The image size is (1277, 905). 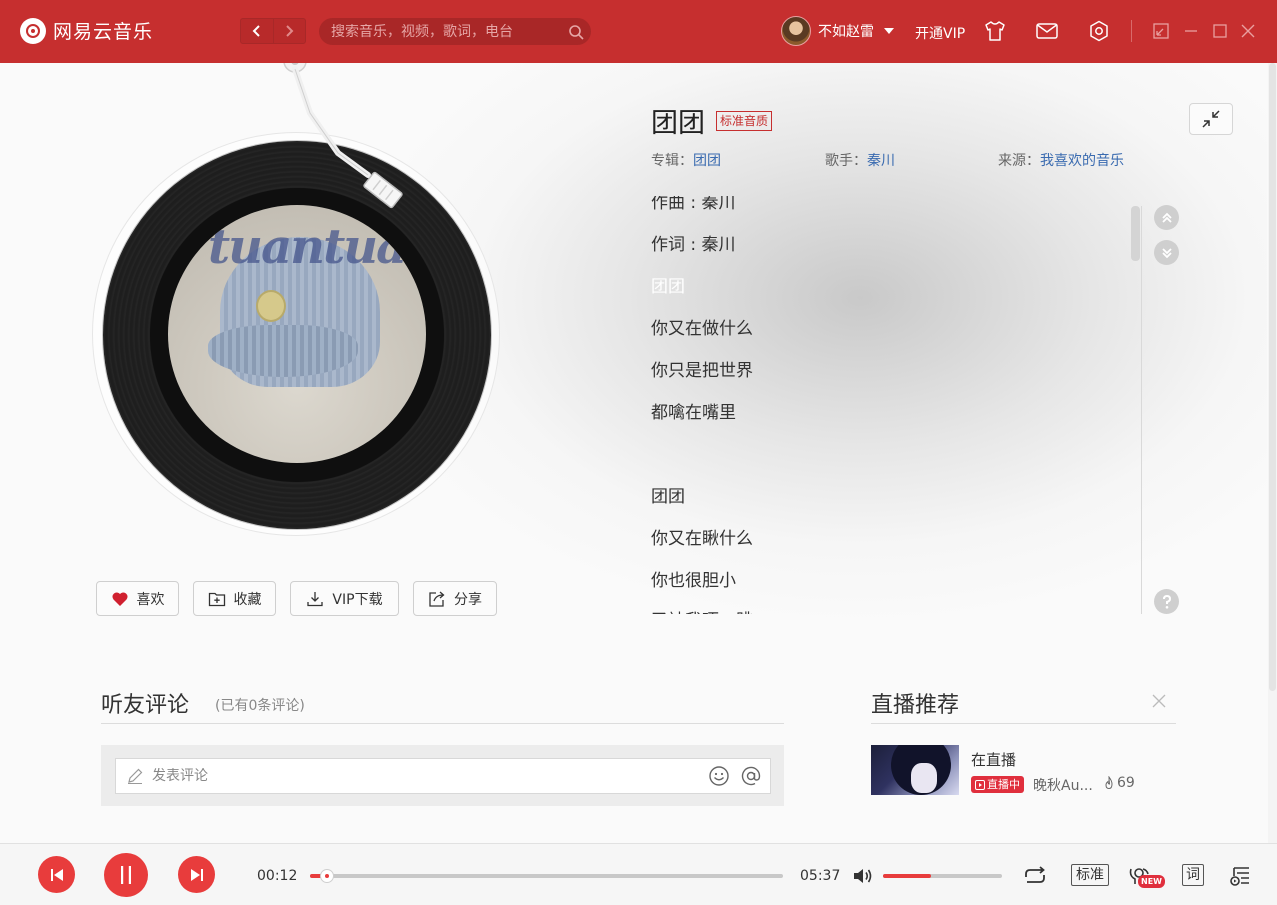 I want to click on lyric-line: 你也很胆小, so click(x=693, y=581).